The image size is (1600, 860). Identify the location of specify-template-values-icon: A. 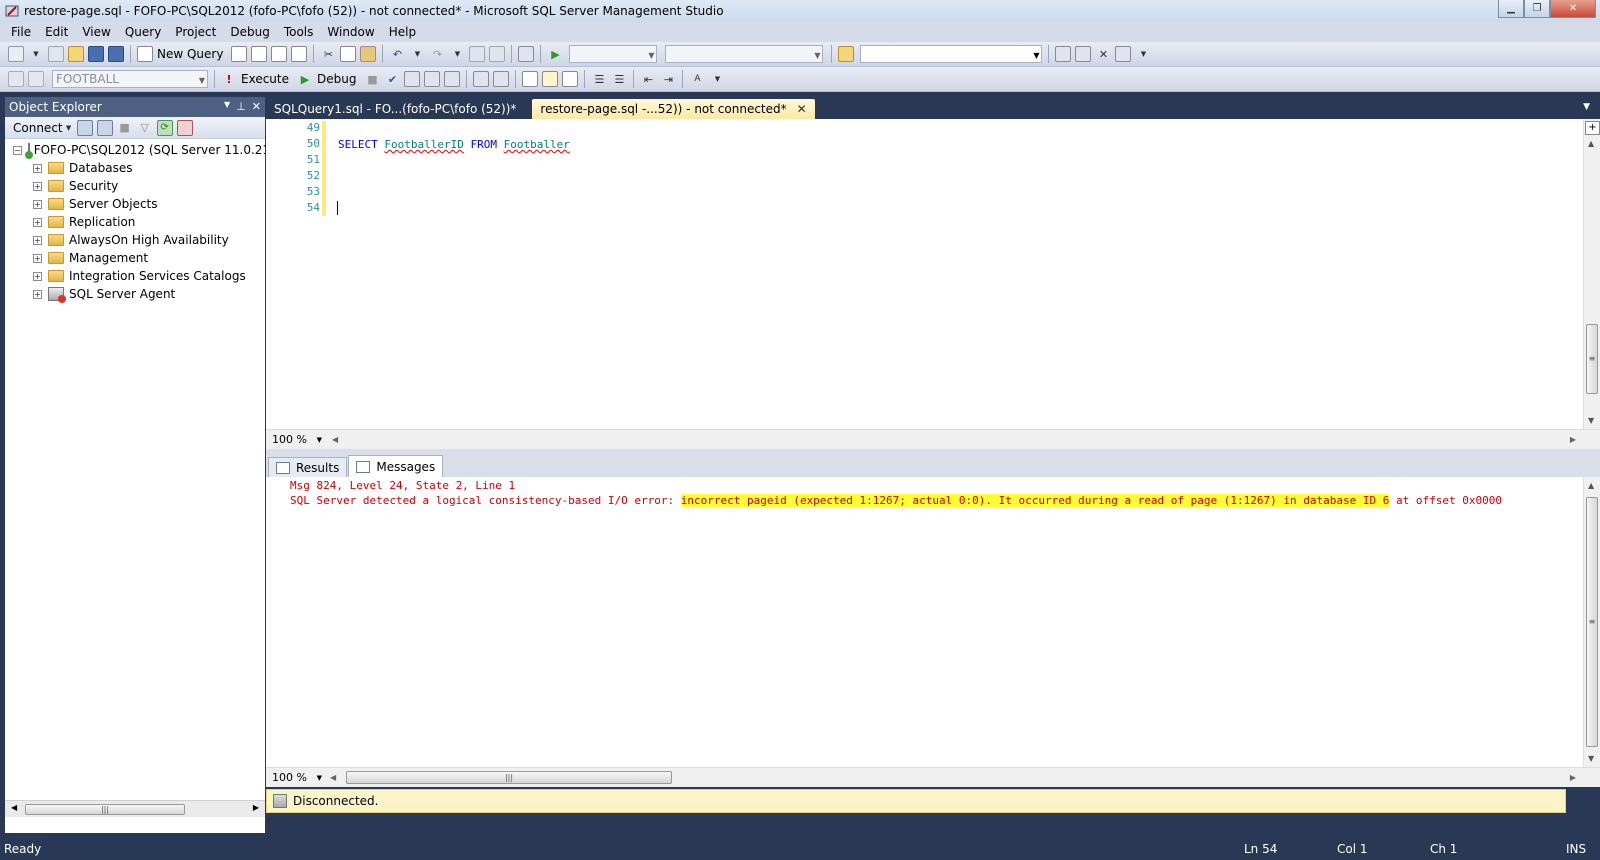
(697, 79).